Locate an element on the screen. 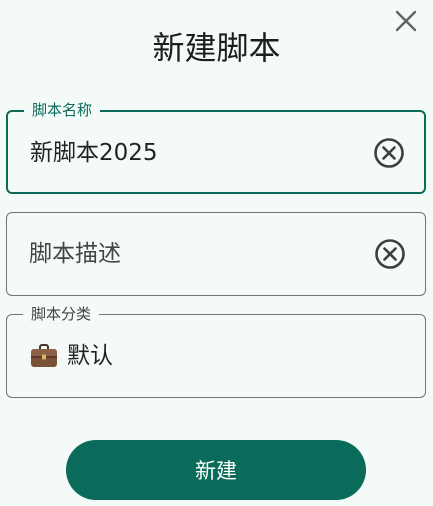 The width and height of the screenshot is (433, 506). category-value: 默认 is located at coordinates (90, 356).